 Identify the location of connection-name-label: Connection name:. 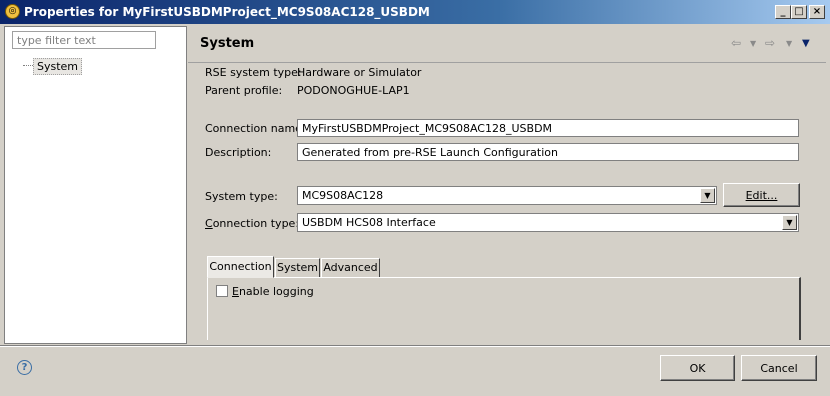
(255, 128).